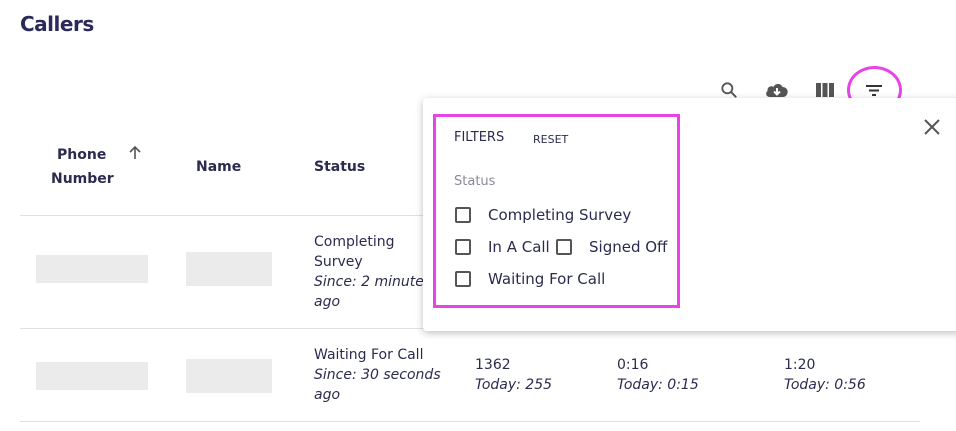 The height and width of the screenshot is (431, 956). What do you see at coordinates (825, 375) in the screenshot?
I see `table-cell-duration: 1:20 Today: 0:56` at bounding box center [825, 375].